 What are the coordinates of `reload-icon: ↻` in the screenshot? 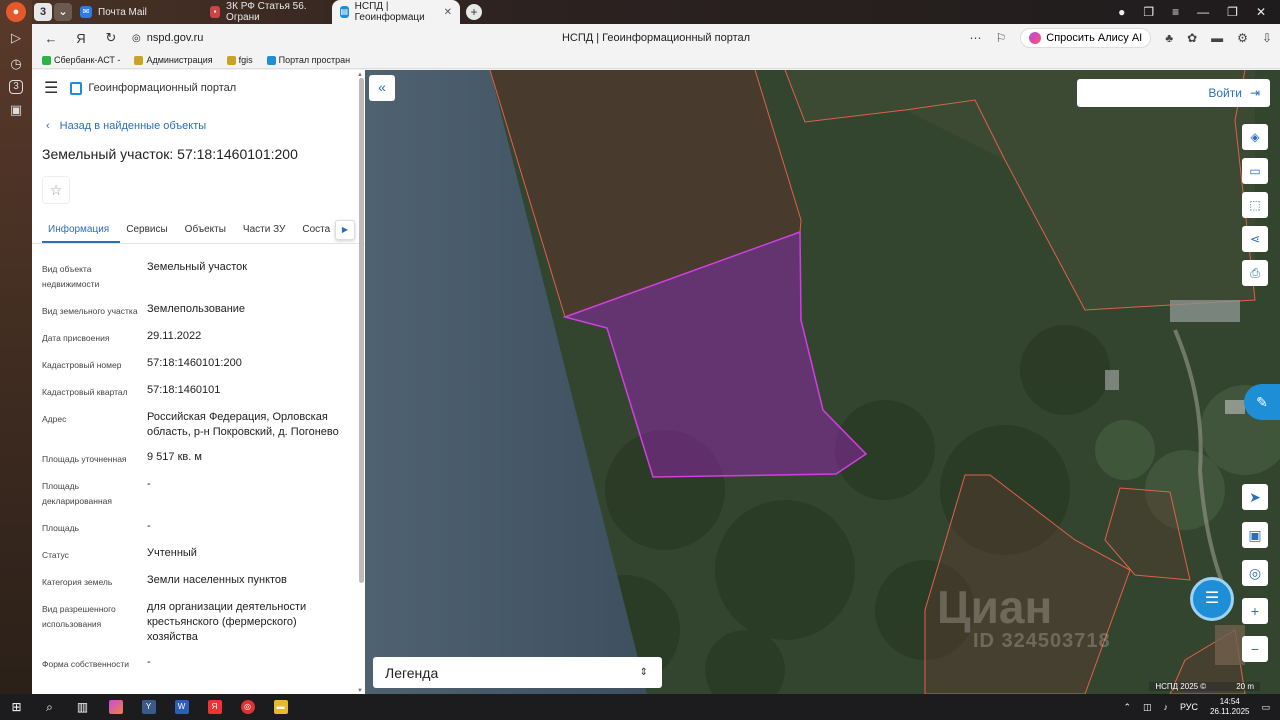 It's located at (111, 38).